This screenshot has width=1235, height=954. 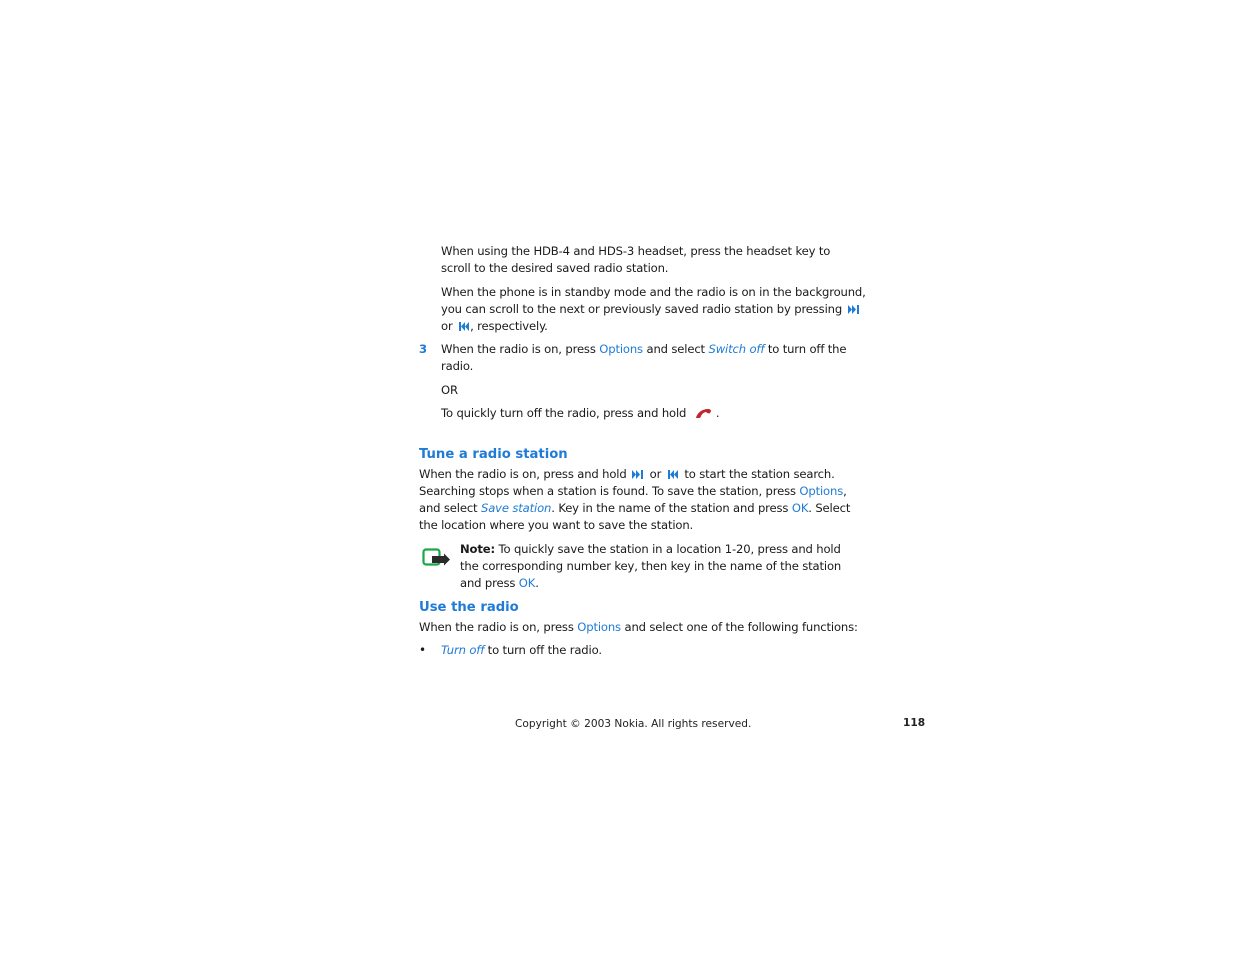 I want to click on tune-text-a: When the radio is on, press and hold, so click(x=523, y=474).